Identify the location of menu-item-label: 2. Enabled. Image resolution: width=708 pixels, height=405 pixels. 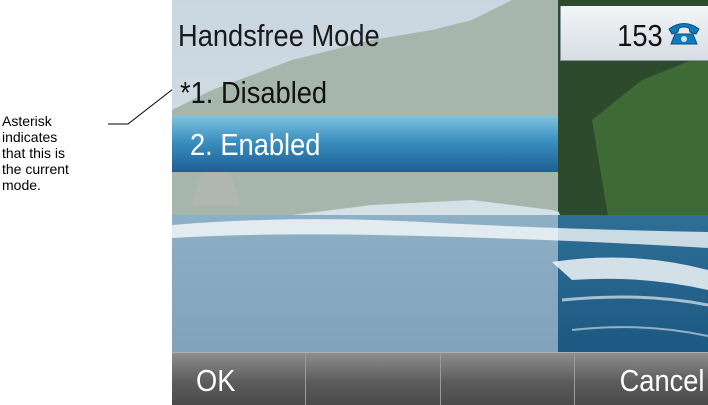
(255, 144).